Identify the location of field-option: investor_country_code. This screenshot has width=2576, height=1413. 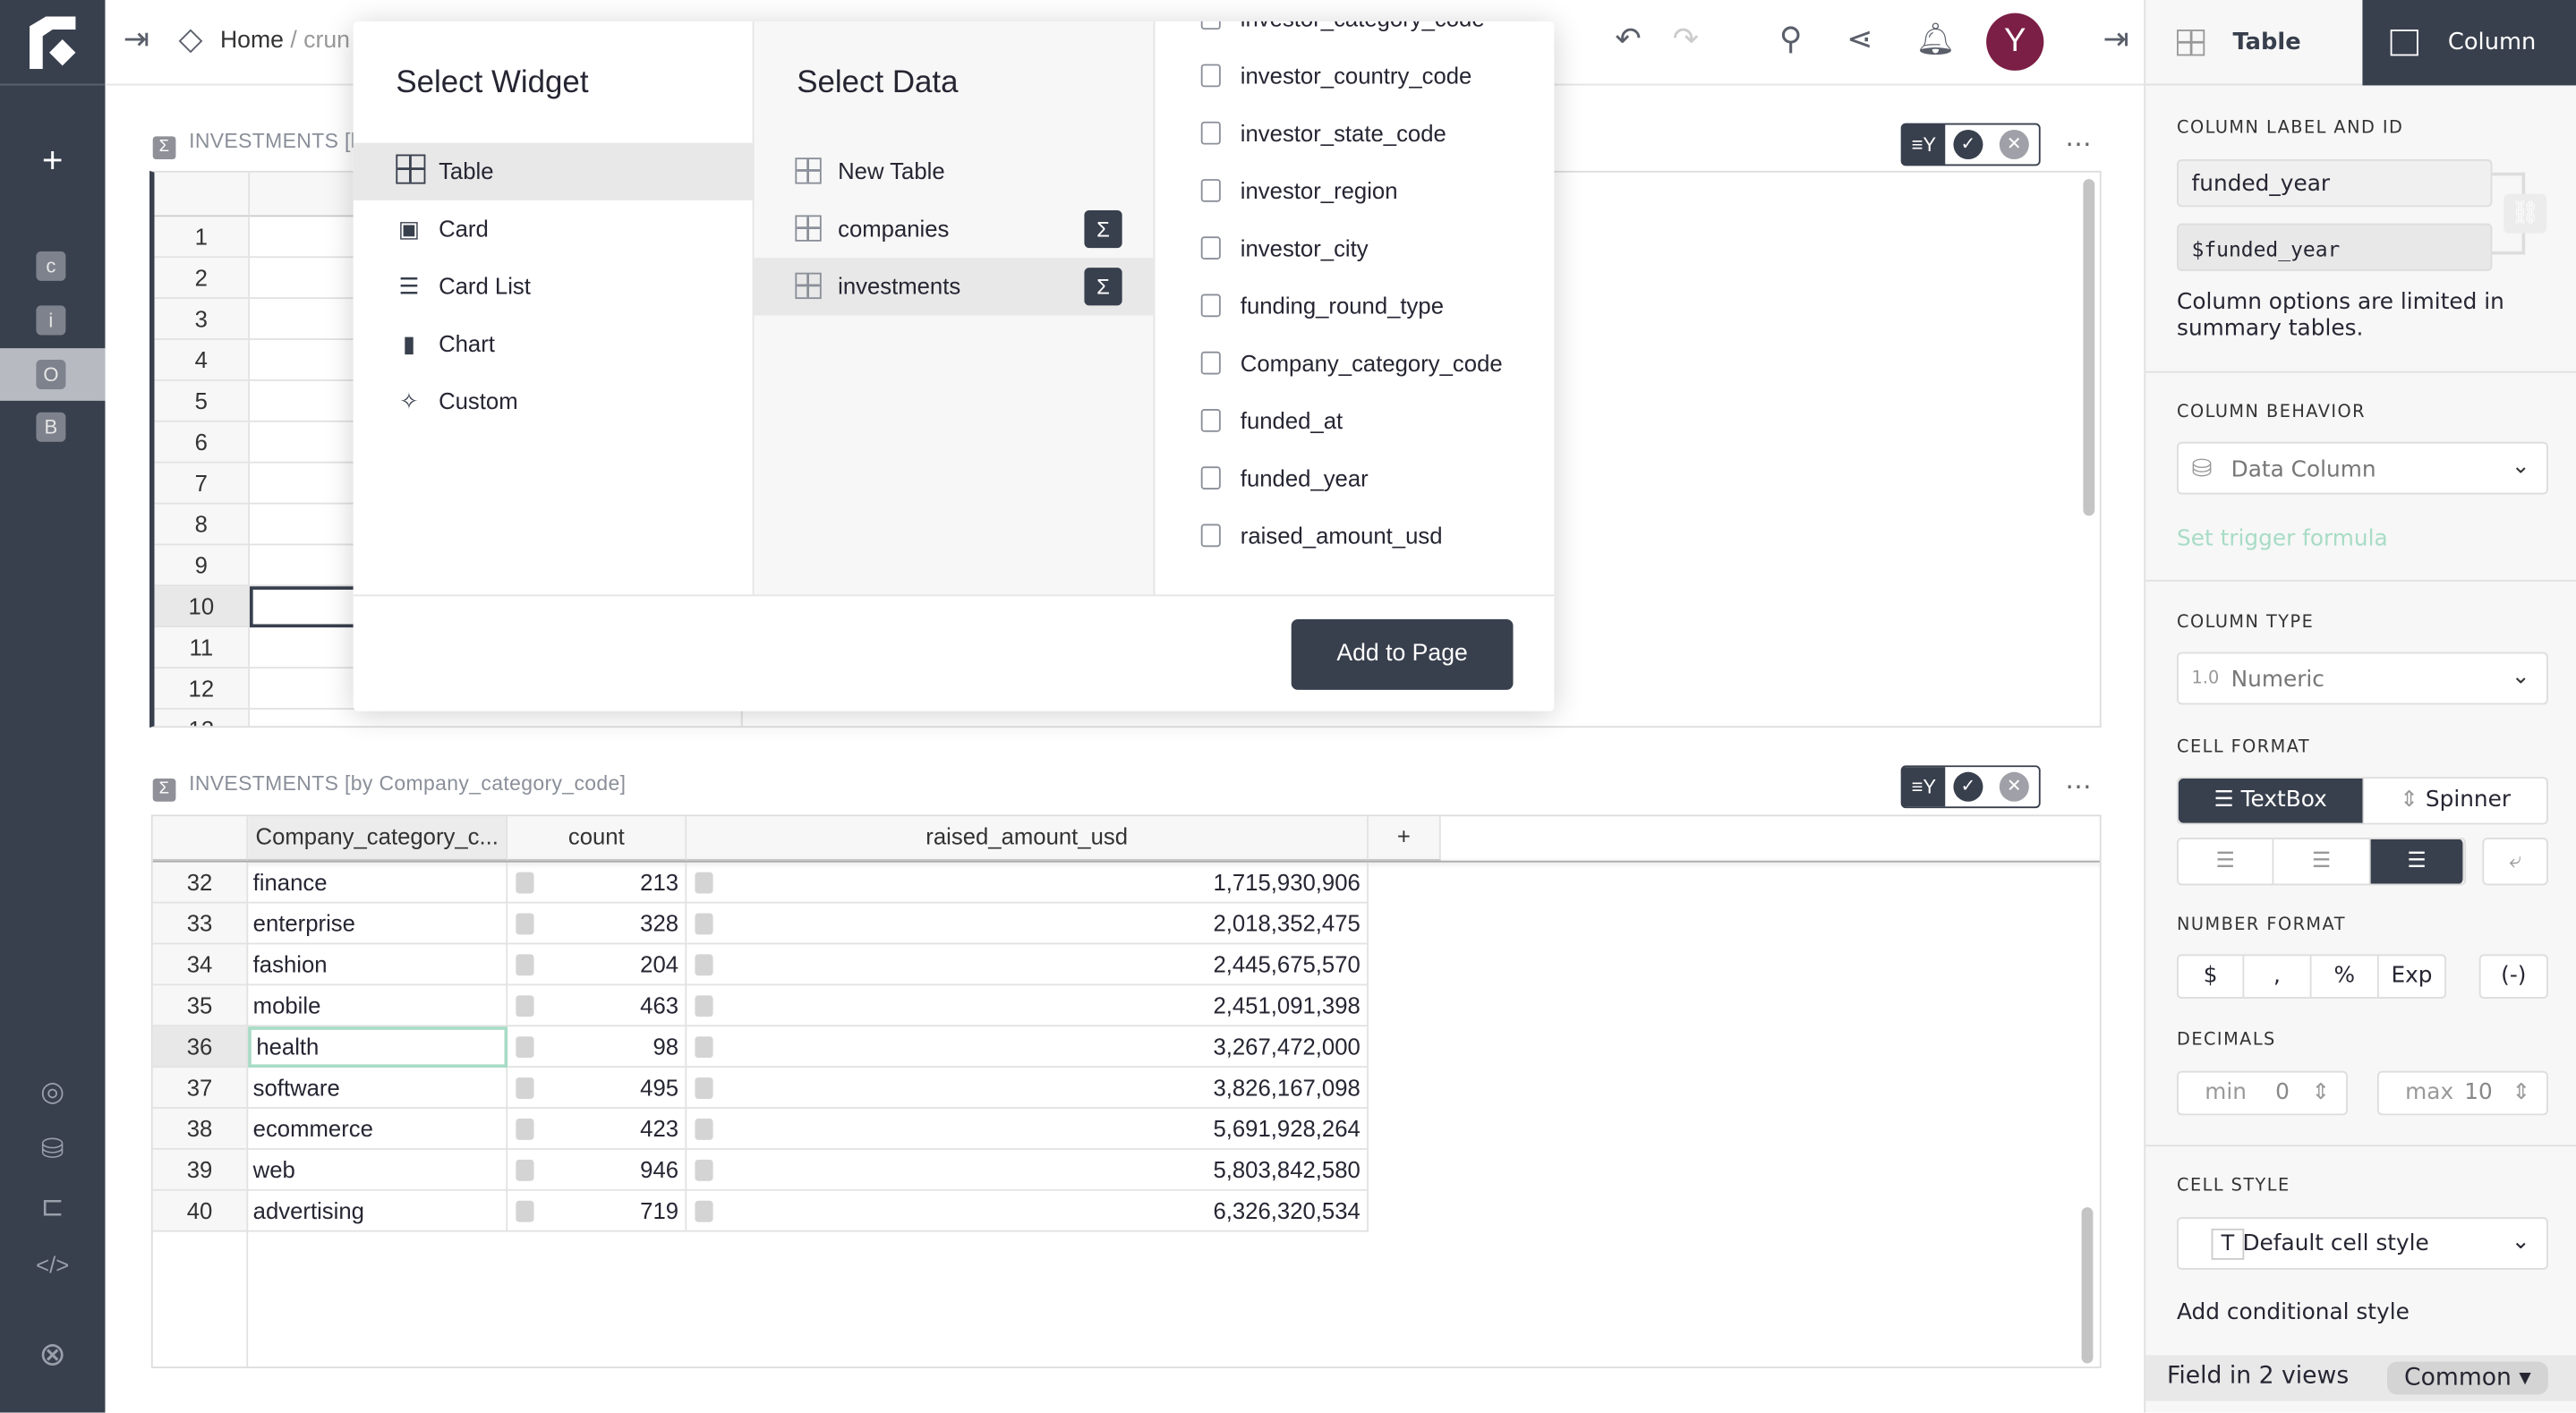
(1354, 76).